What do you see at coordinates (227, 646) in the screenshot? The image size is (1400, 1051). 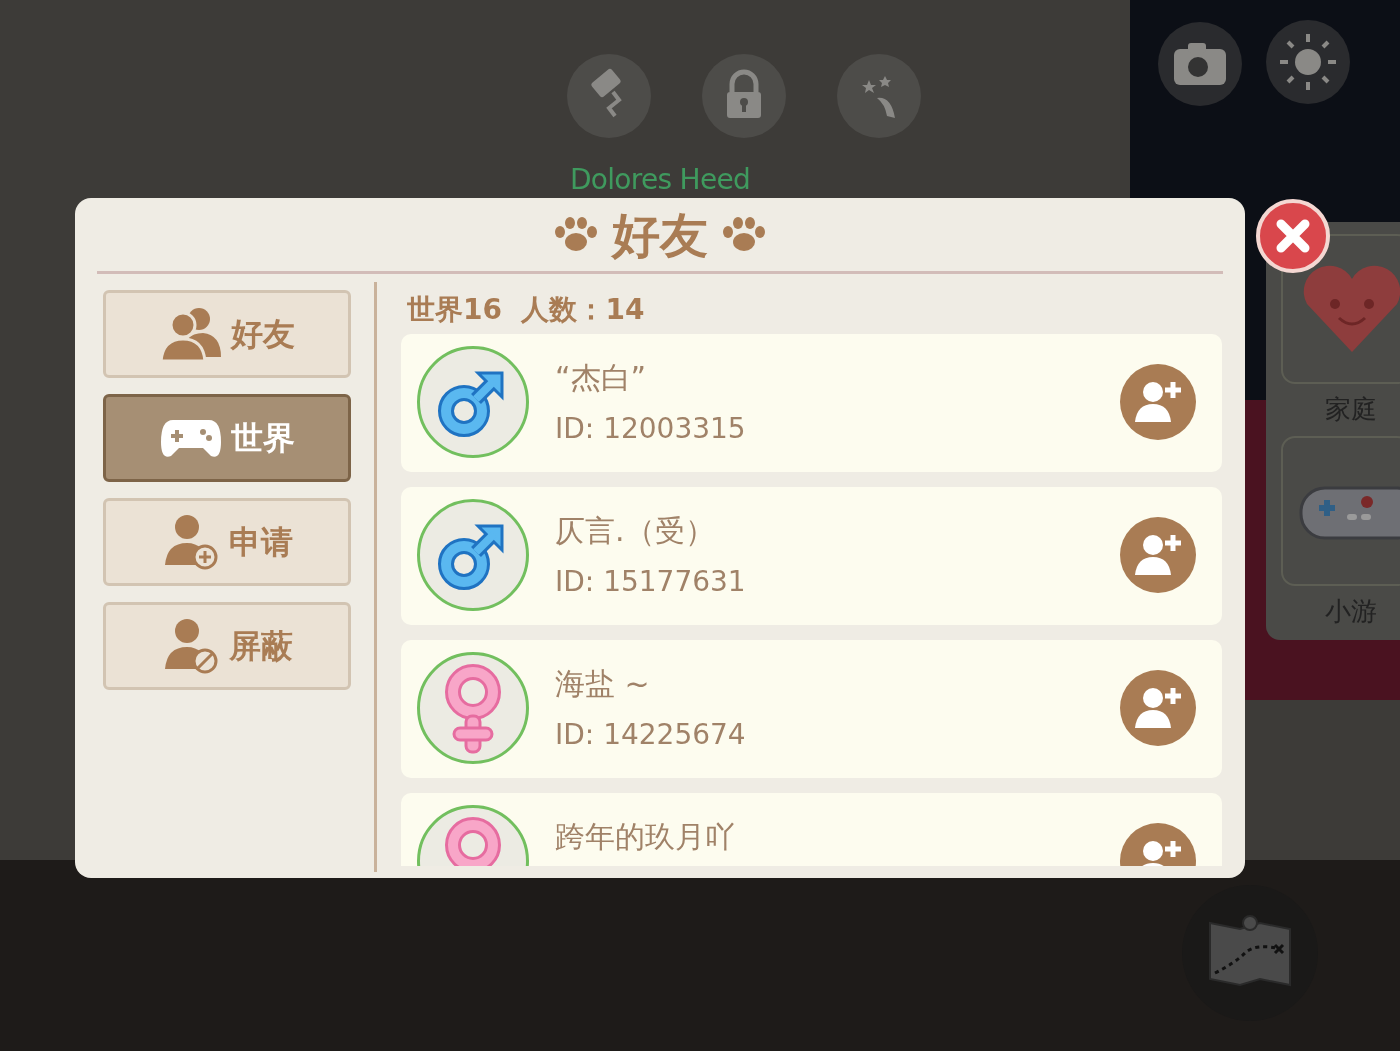 I see `tab: 屏蔽` at bounding box center [227, 646].